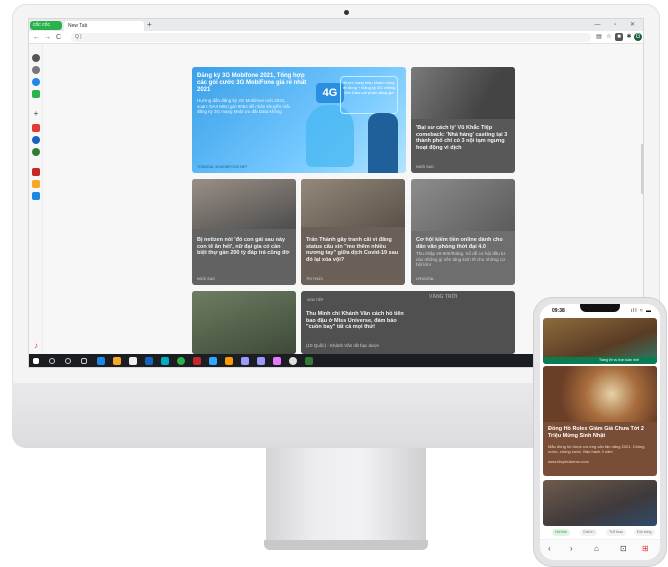 The width and height of the screenshot is (668, 567). What do you see at coordinates (133, 361) in the screenshot?
I see `store-icon` at bounding box center [133, 361].